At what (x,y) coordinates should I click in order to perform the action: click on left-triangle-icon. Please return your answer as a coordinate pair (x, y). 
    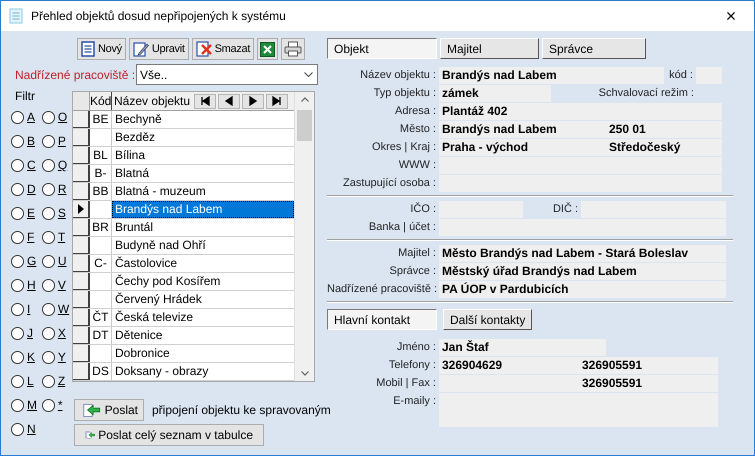
    Looking at the image, I should click on (205, 101).